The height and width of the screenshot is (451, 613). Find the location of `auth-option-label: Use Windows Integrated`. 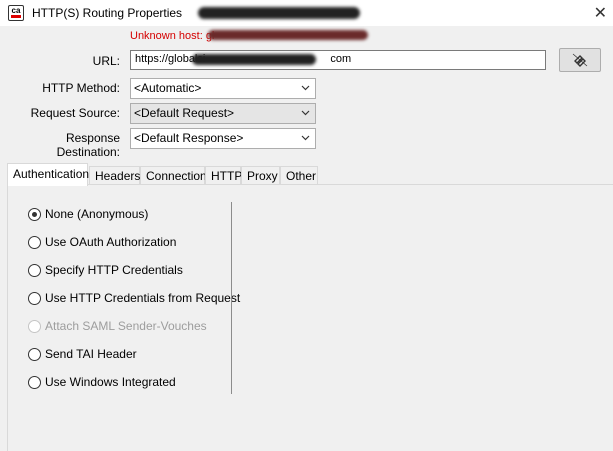

auth-option-label: Use Windows Integrated is located at coordinates (110, 382).